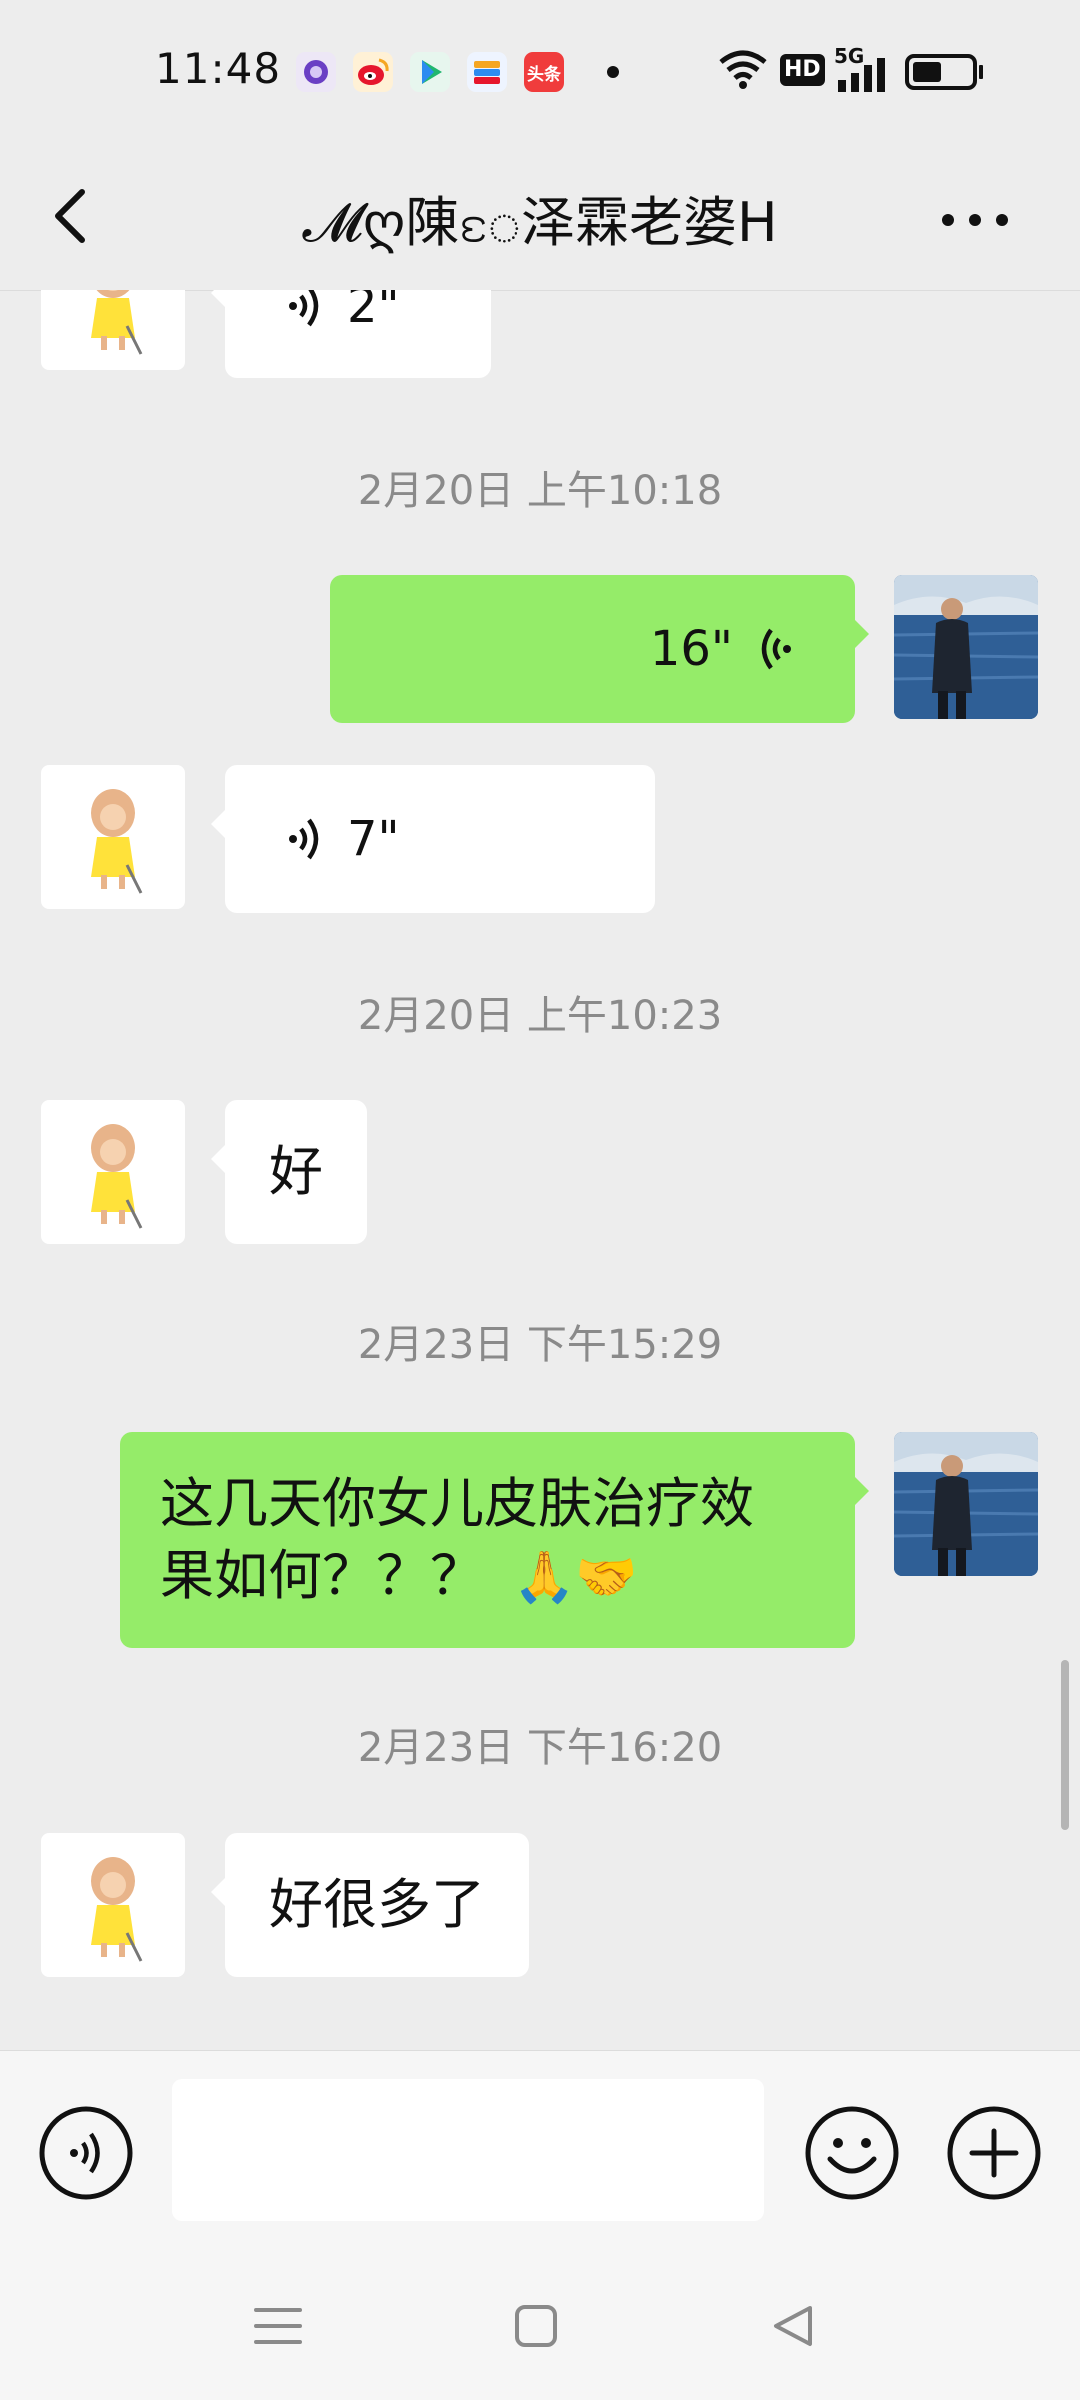 The height and width of the screenshot is (2400, 1080). I want to click on voice-duration: 7", so click(373, 839).